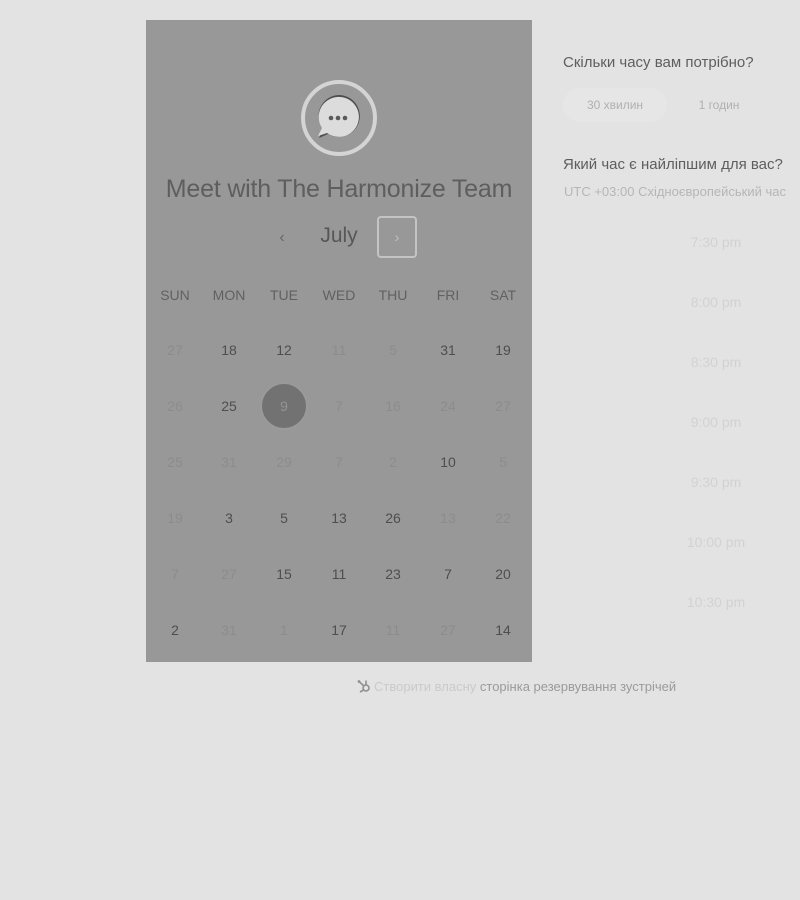  I want to click on chevron-right-icon: ›, so click(397, 237).